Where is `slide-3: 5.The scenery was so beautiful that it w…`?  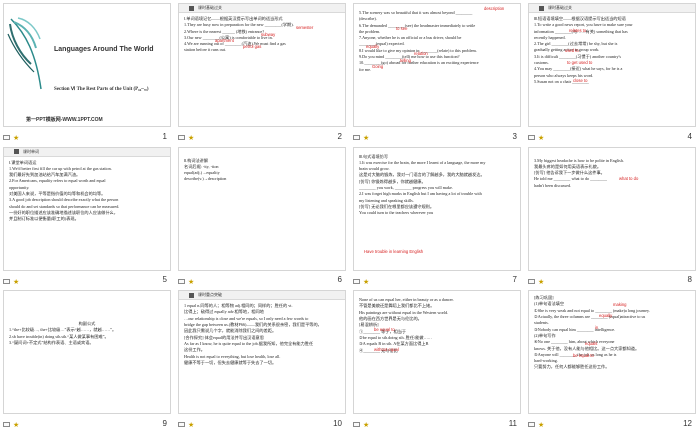 slide-3: 5.The scenery was so beautiful that it w… is located at coordinates (437, 65).